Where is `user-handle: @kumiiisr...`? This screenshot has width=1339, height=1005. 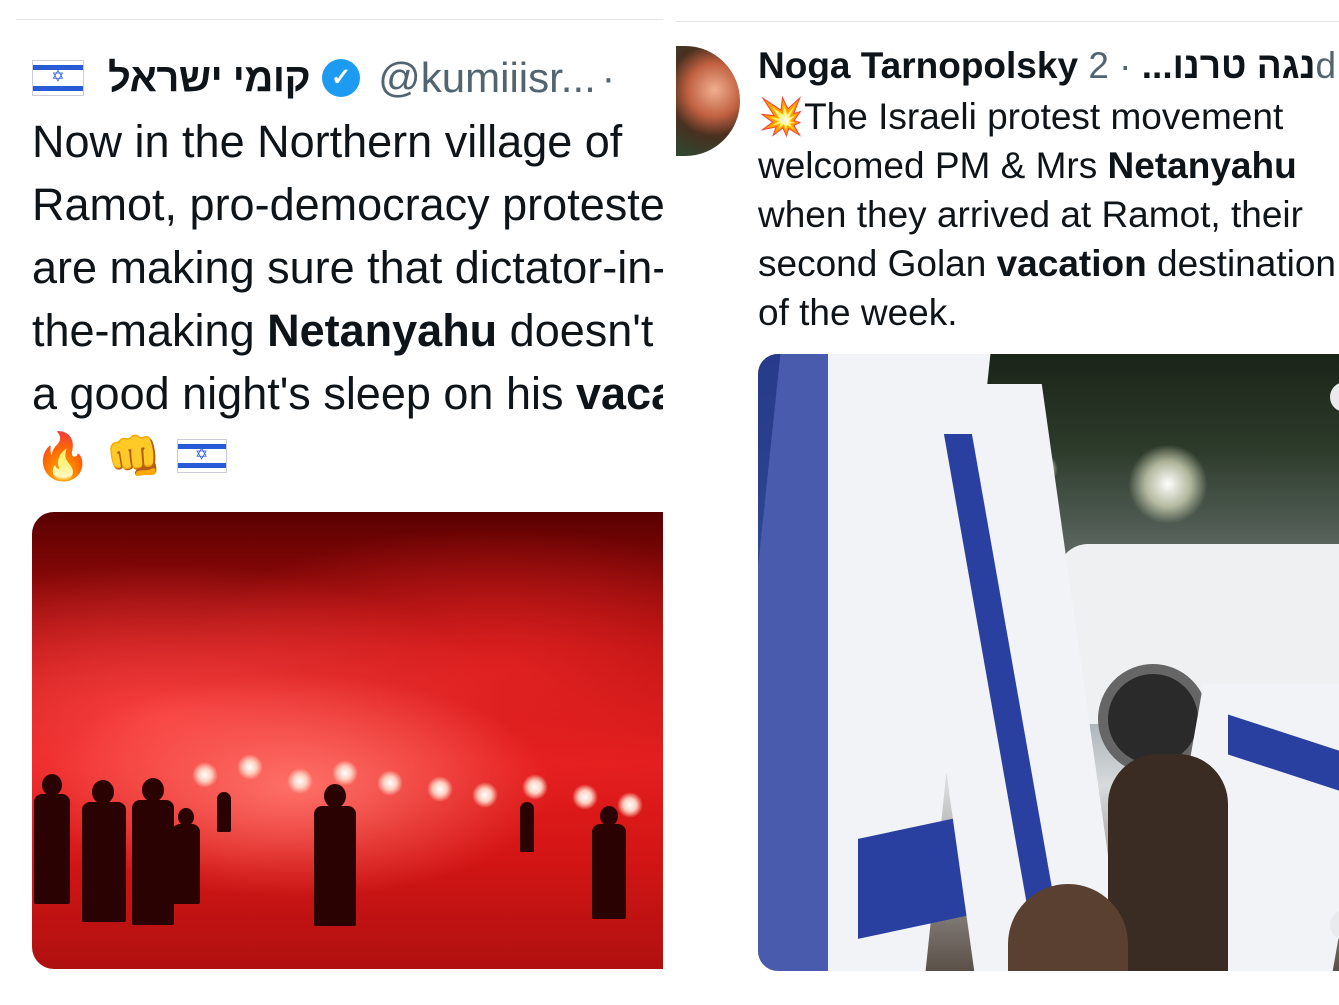
user-handle: @kumiiisr... is located at coordinates (487, 78).